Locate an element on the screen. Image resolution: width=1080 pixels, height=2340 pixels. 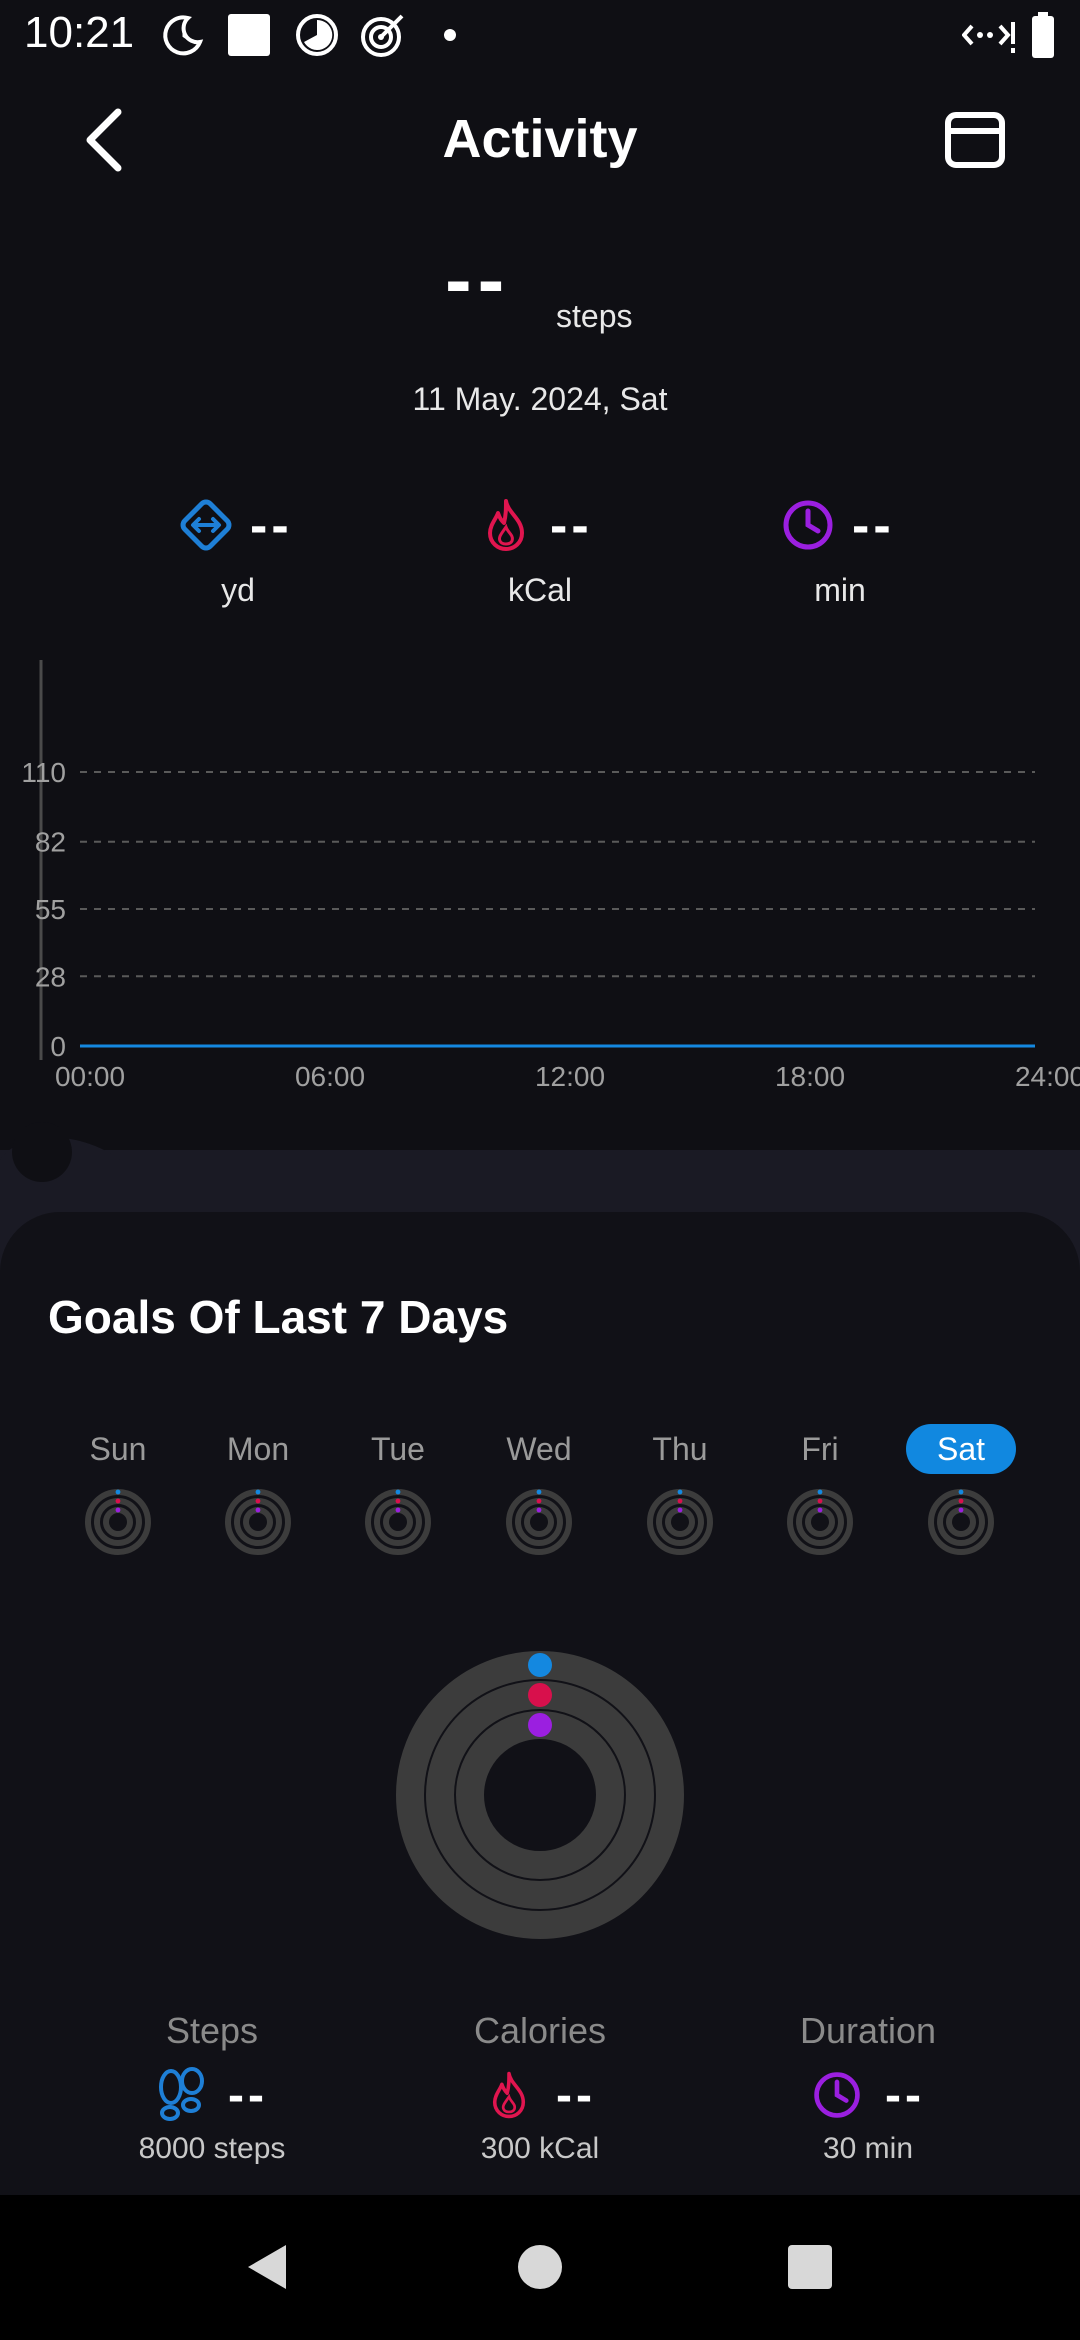
status-bar: 10:21 is located at coordinates (540, 36).